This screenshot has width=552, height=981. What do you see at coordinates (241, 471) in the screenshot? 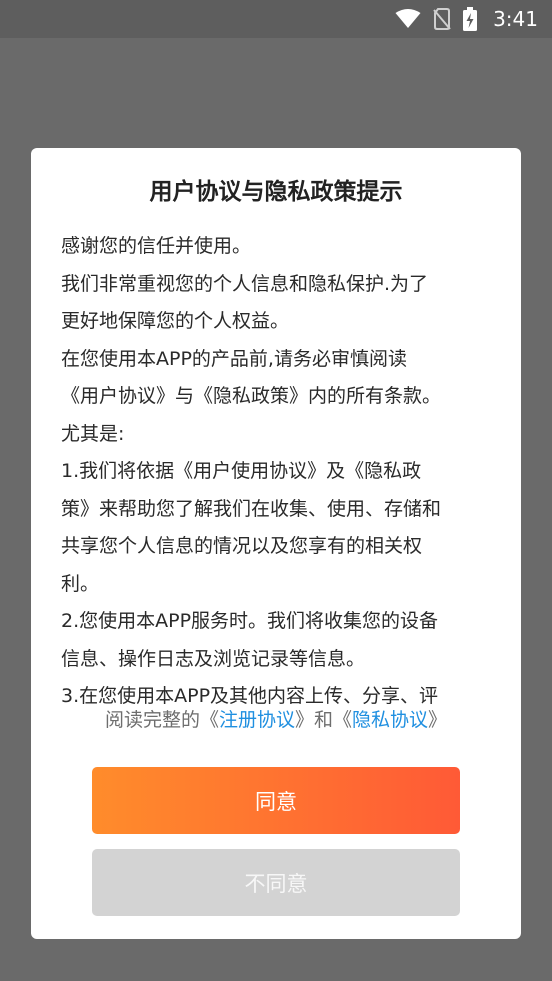
I see `content-line: 1.我们将依据《用户使用协议》及《隐私政` at bounding box center [241, 471].